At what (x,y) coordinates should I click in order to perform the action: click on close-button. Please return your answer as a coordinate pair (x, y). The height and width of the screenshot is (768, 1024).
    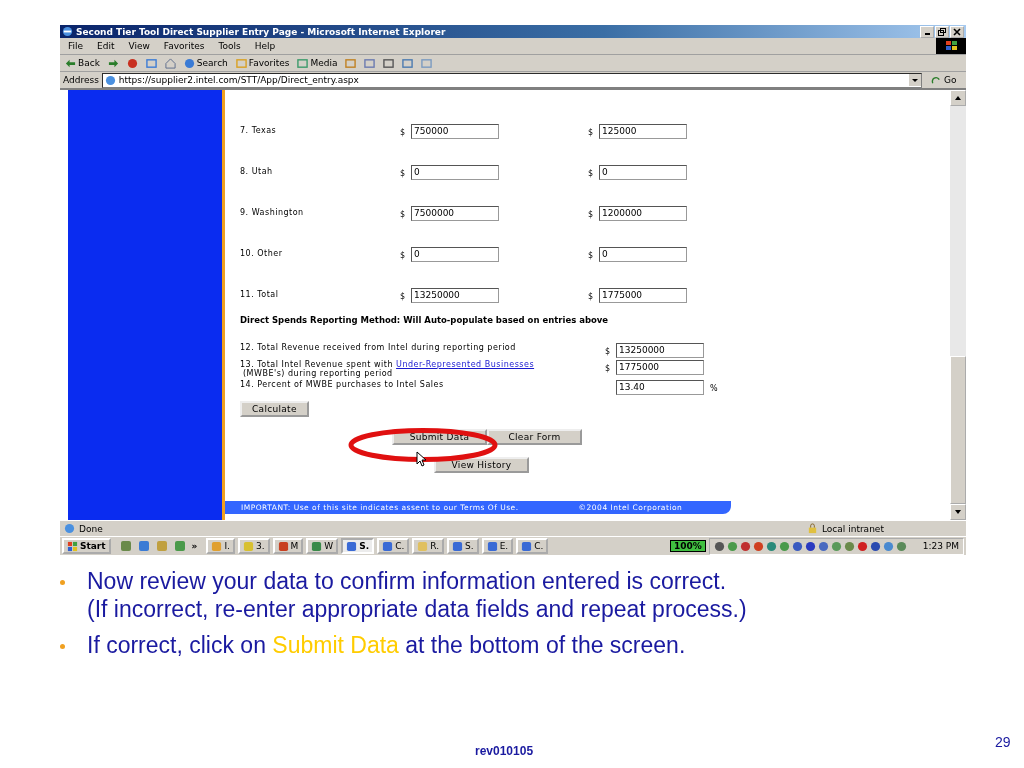
    Looking at the image, I should click on (957, 31).